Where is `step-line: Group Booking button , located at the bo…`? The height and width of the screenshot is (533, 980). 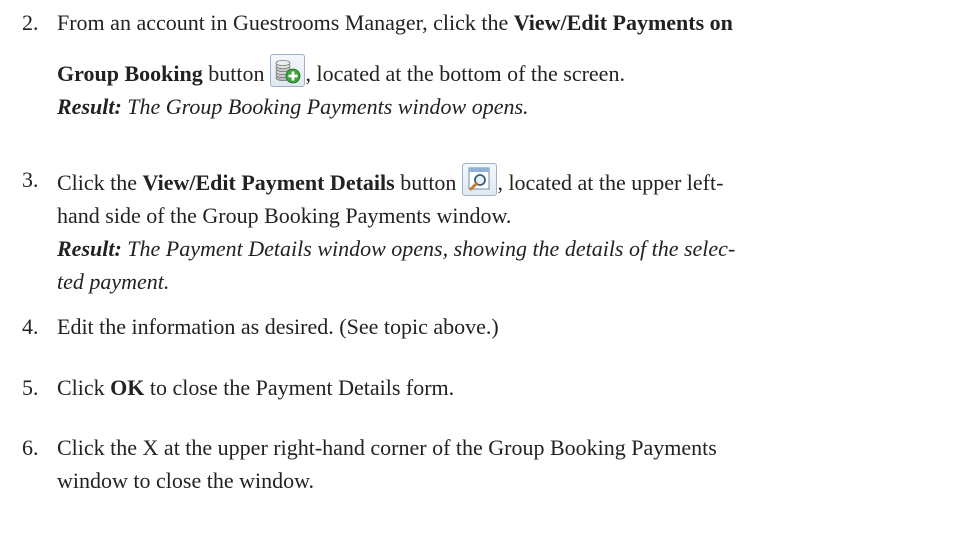 step-line: Group Booking button , located at the bo… is located at coordinates (512, 72).